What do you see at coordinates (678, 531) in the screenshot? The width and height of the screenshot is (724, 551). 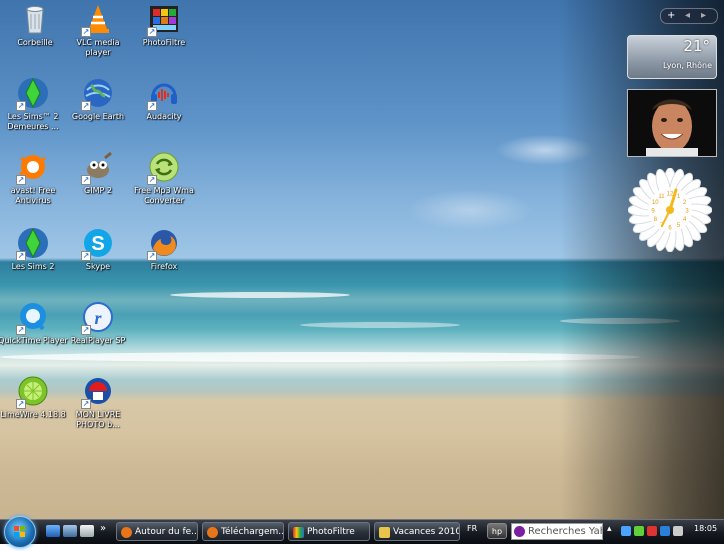 I see `volume-icon` at bounding box center [678, 531].